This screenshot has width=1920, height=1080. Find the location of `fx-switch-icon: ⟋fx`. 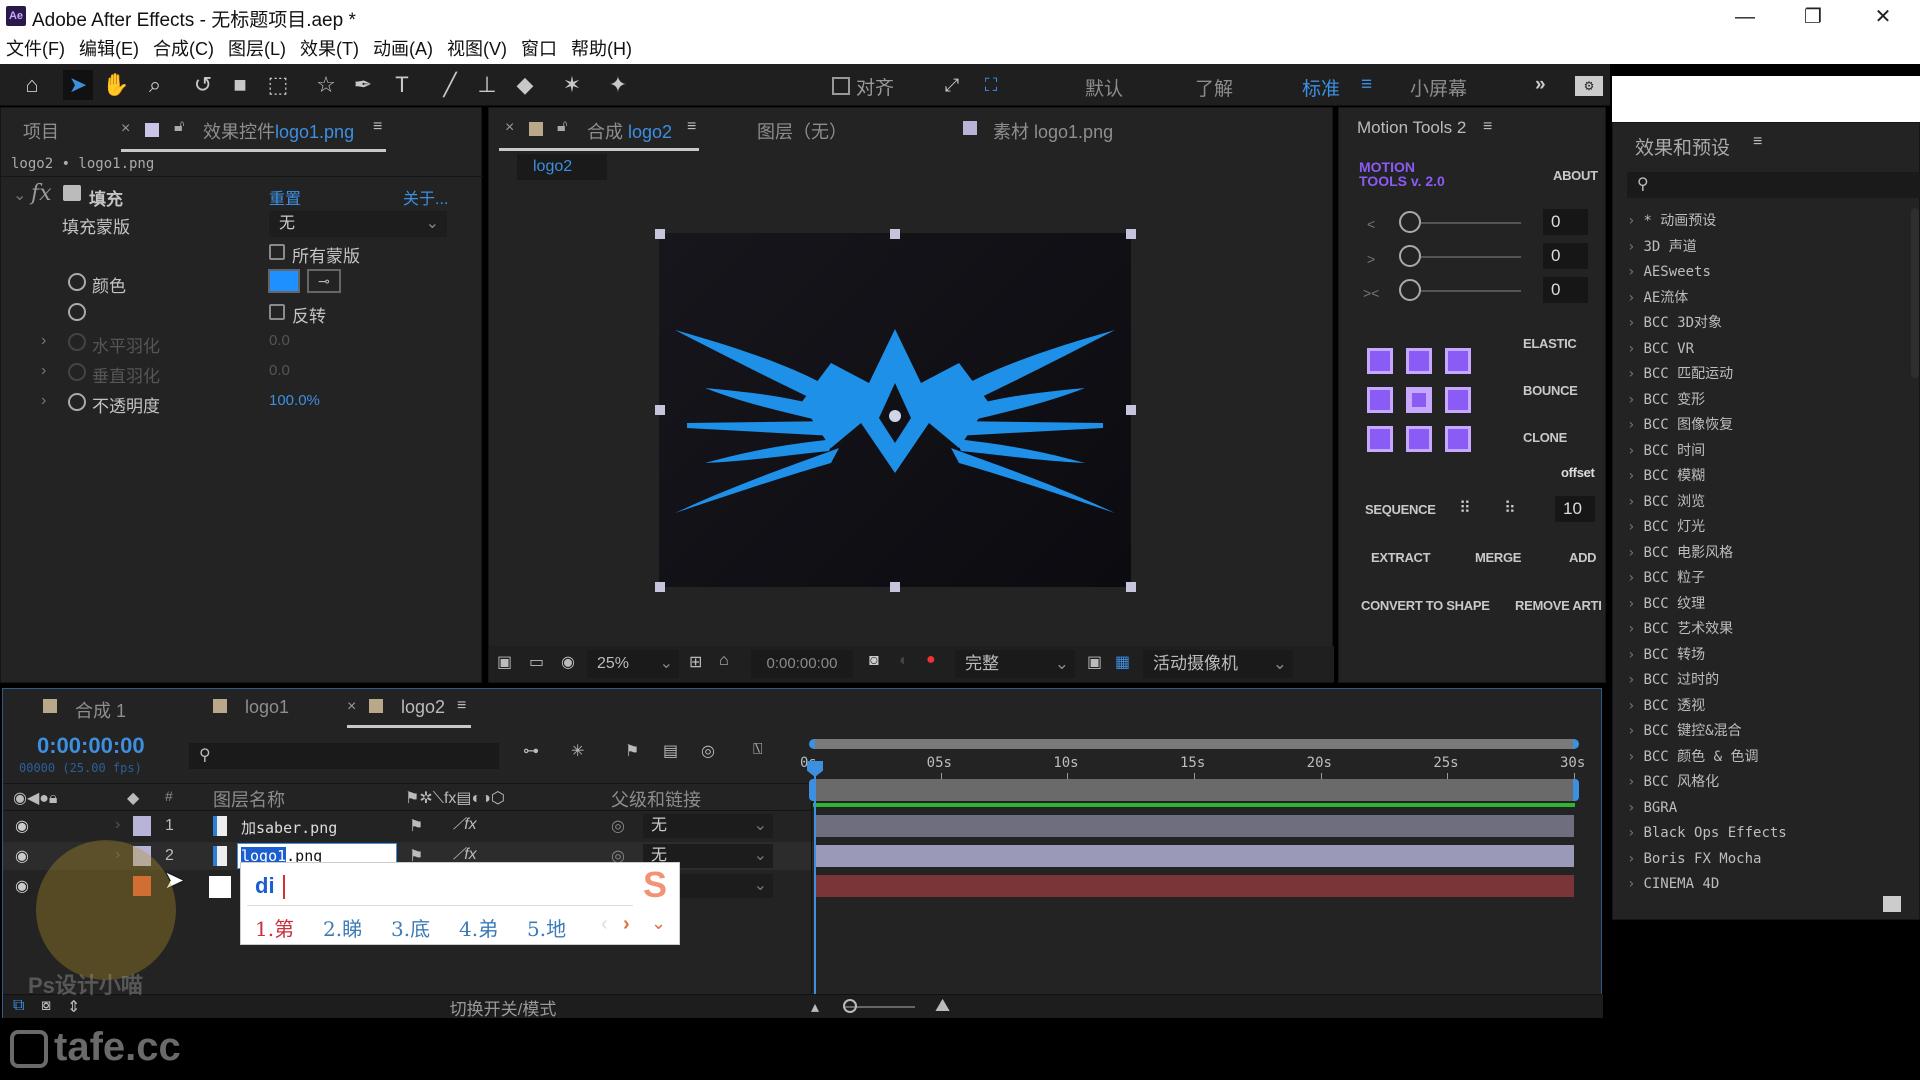

fx-switch-icon: ⟋fx is located at coordinates (465, 825).